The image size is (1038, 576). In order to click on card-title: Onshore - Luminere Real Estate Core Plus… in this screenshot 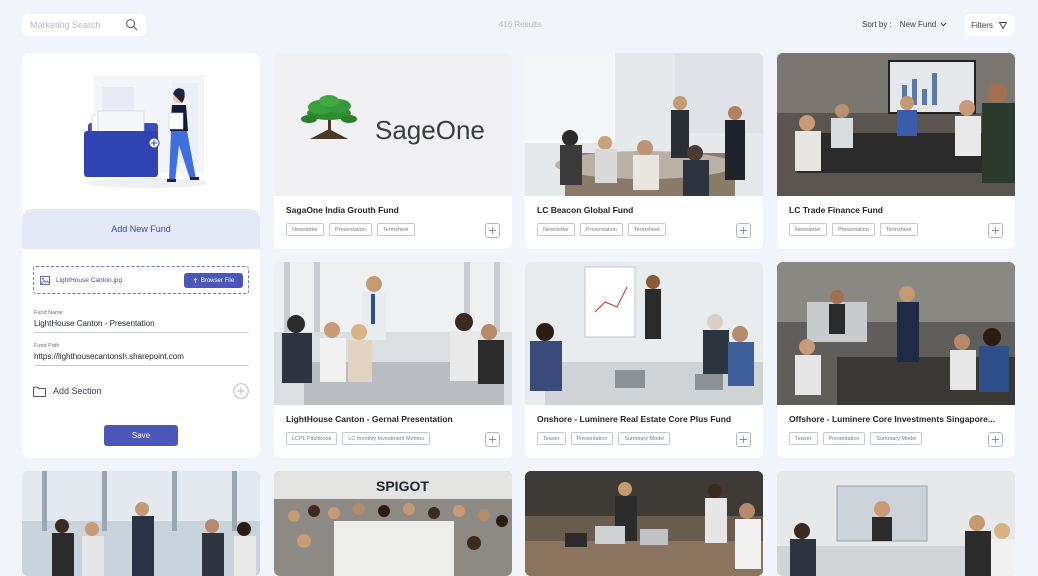, I will do `click(634, 419)`.